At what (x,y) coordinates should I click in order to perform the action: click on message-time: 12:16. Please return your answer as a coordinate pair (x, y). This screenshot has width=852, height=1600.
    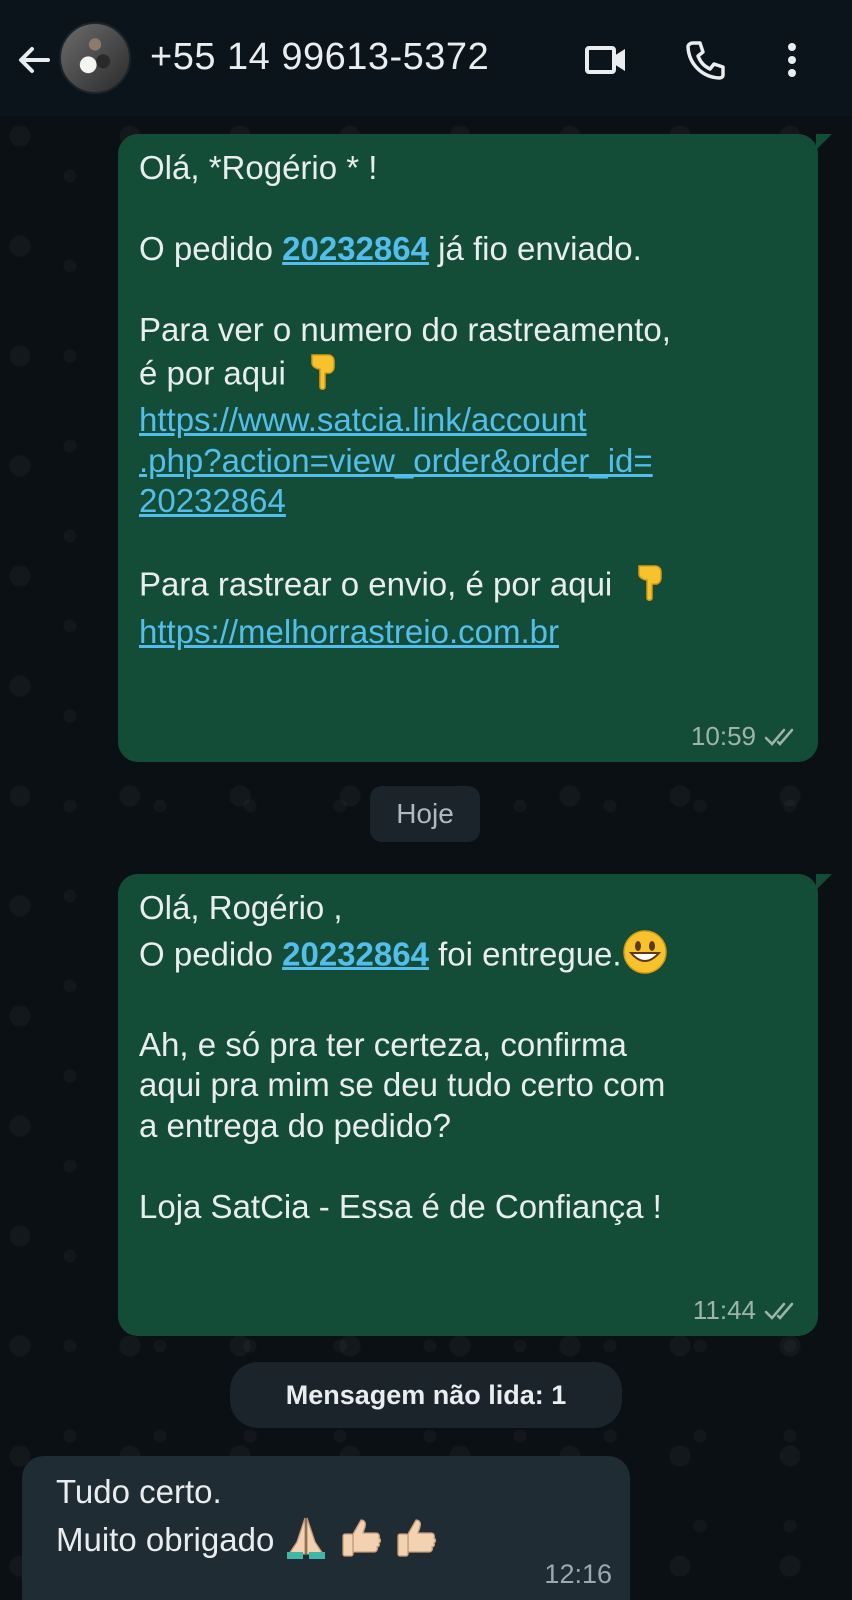
    Looking at the image, I should click on (578, 1574).